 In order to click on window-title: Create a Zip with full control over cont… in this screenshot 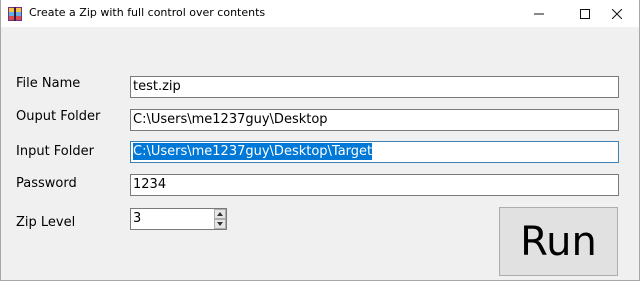, I will do `click(147, 12)`.